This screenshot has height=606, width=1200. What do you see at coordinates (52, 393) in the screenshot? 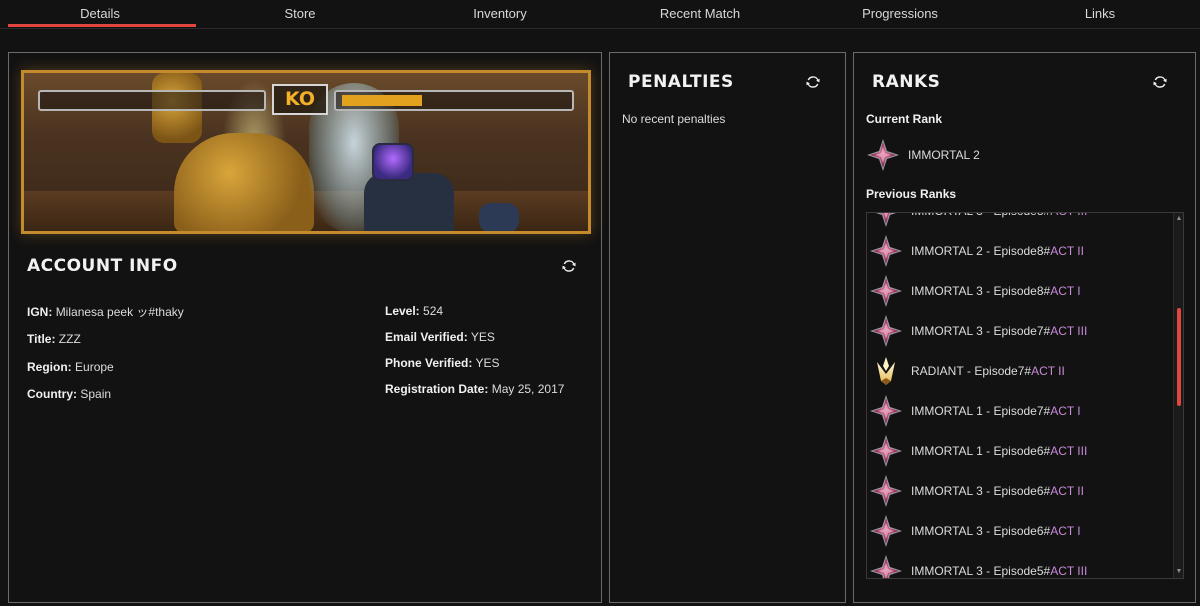
I see `info-key: Country:` at bounding box center [52, 393].